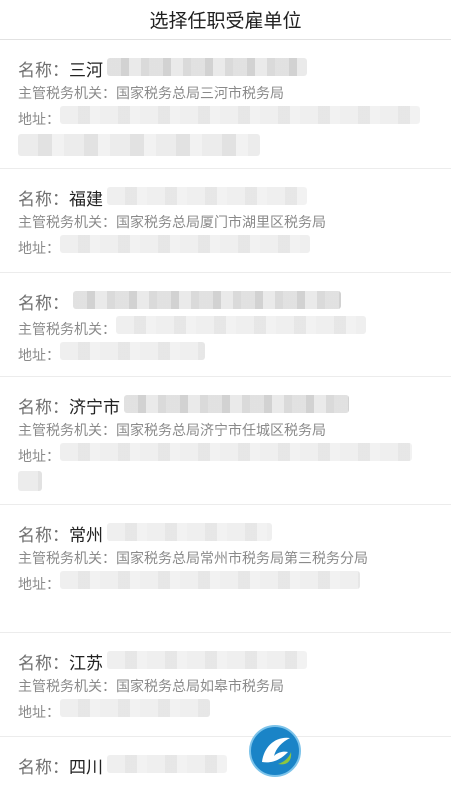 The height and width of the screenshot is (797, 451). What do you see at coordinates (94, 408) in the screenshot?
I see `company-name: 济宁市` at bounding box center [94, 408].